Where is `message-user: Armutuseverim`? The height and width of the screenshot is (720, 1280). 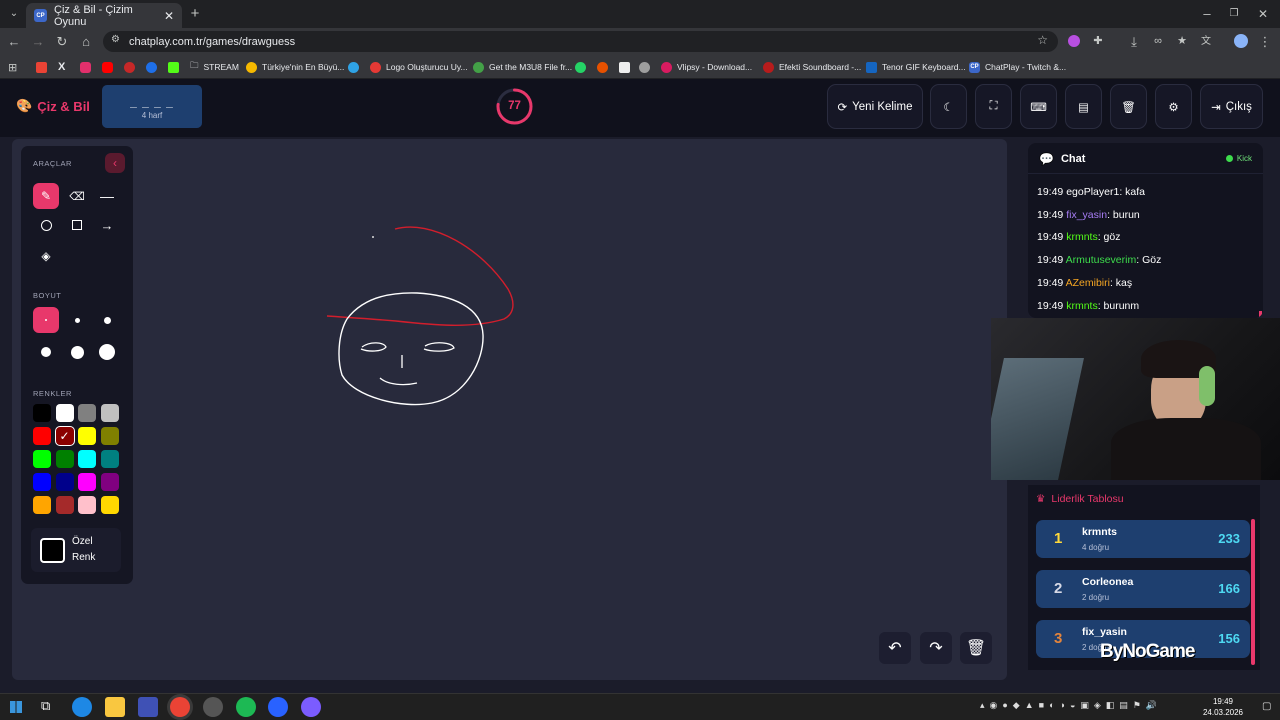
message-user: Armutuseverim is located at coordinates (1101, 260).